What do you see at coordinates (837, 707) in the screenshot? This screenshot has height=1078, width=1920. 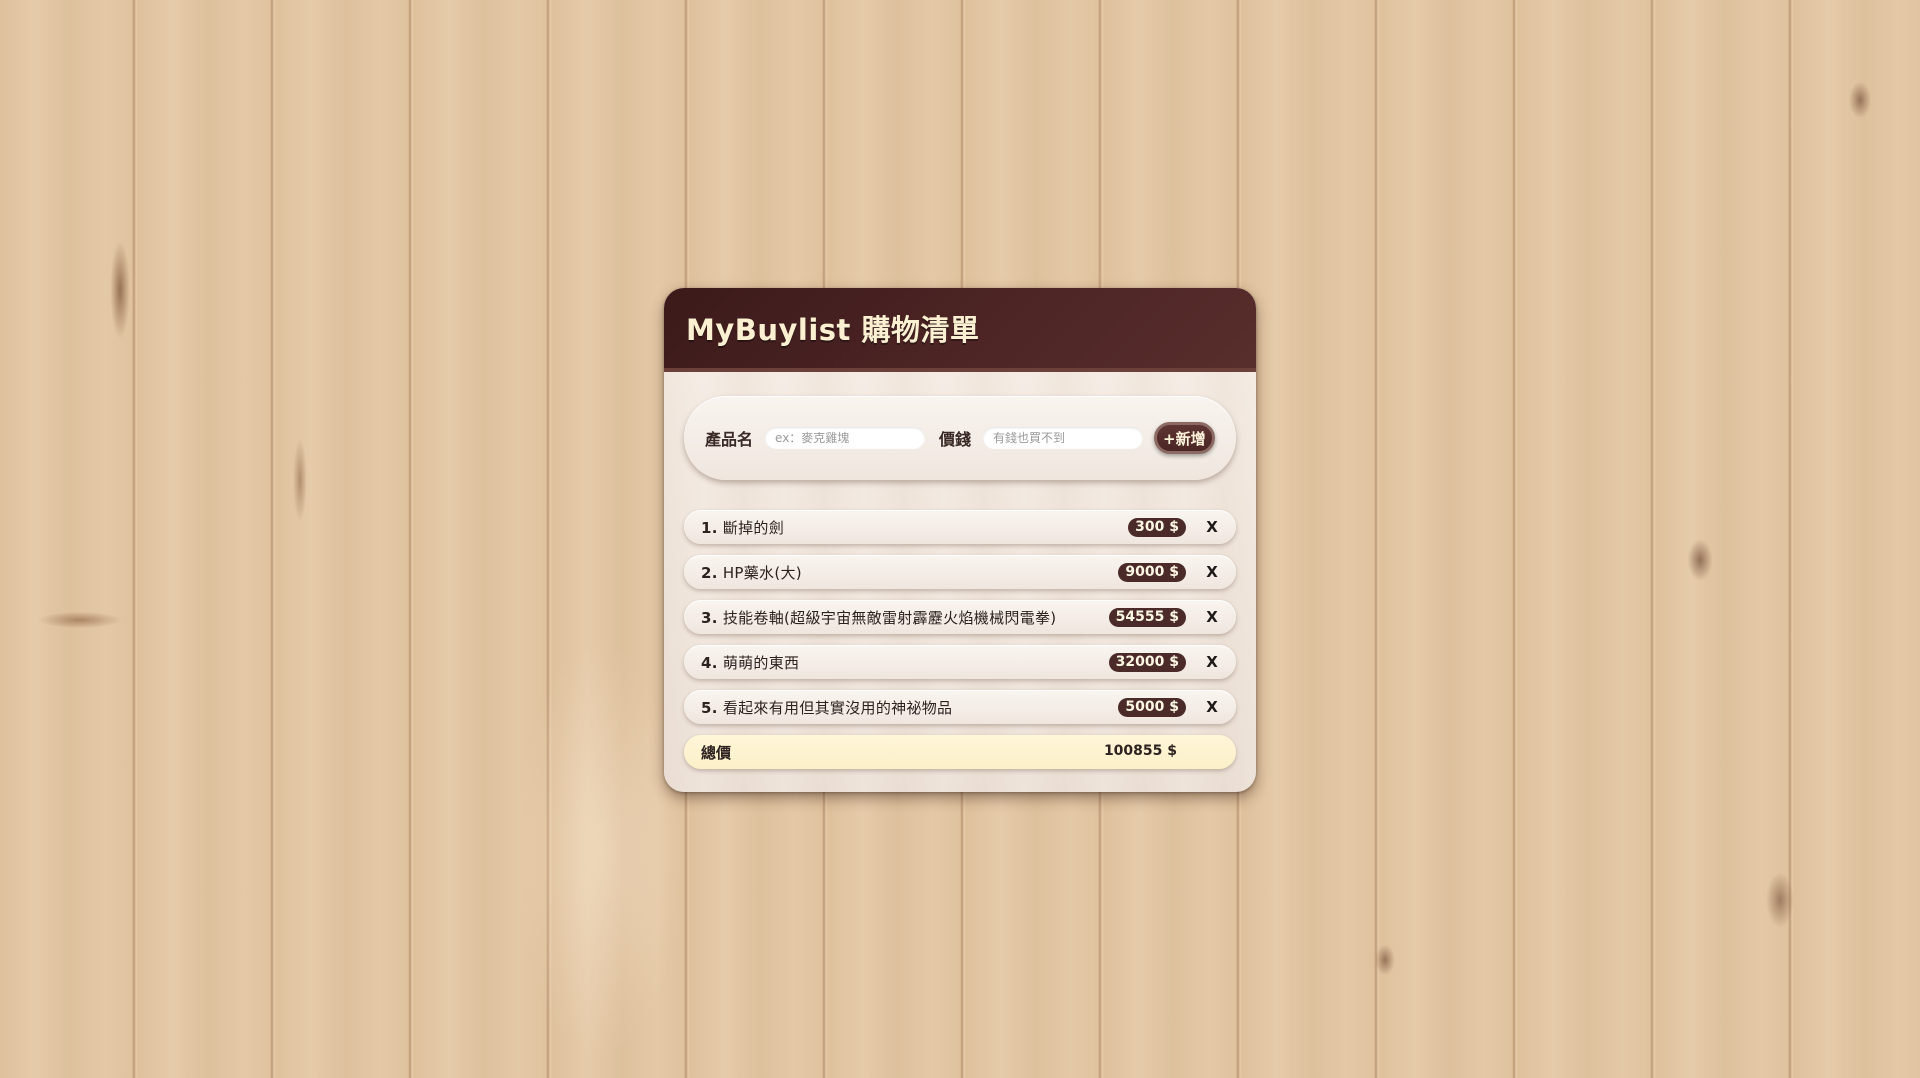 I see `item-name: 看起來有用但其實沒用的神祕物品` at bounding box center [837, 707].